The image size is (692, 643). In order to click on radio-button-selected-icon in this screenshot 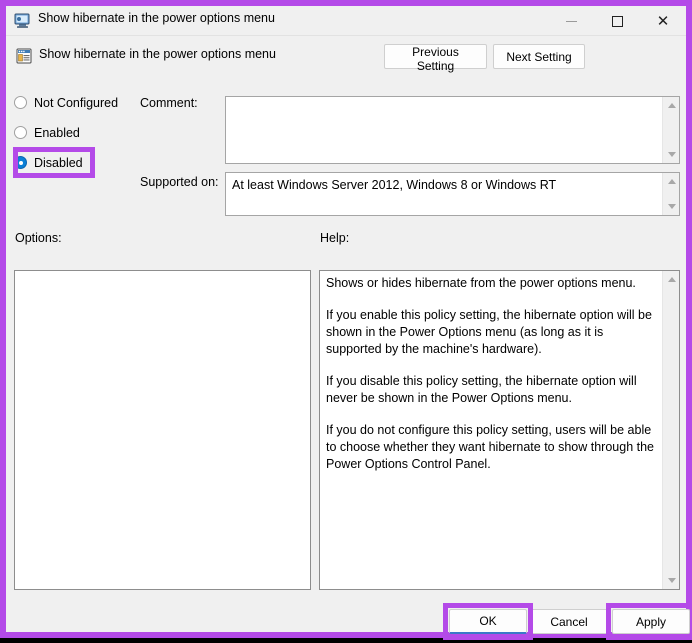, I will do `click(20, 162)`.